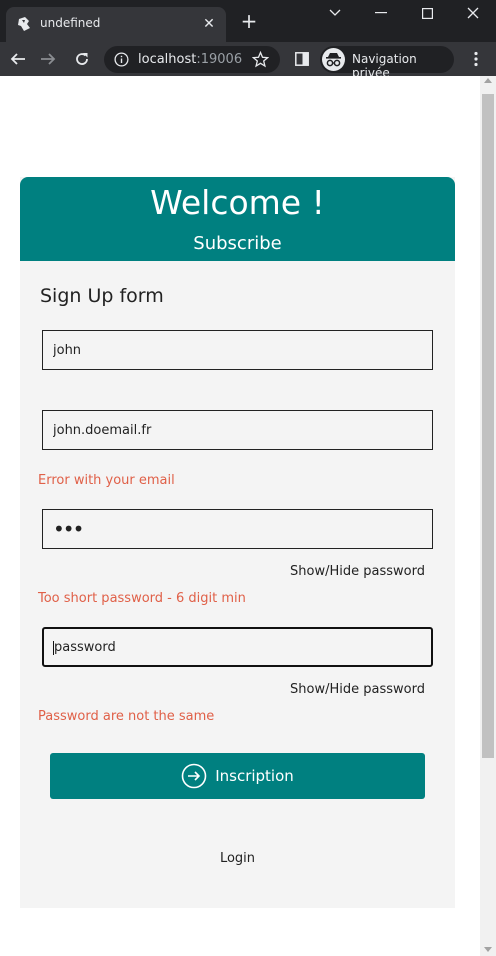 The width and height of the screenshot is (496, 956). What do you see at coordinates (194, 776) in the screenshot?
I see `login-arrow-icon` at bounding box center [194, 776].